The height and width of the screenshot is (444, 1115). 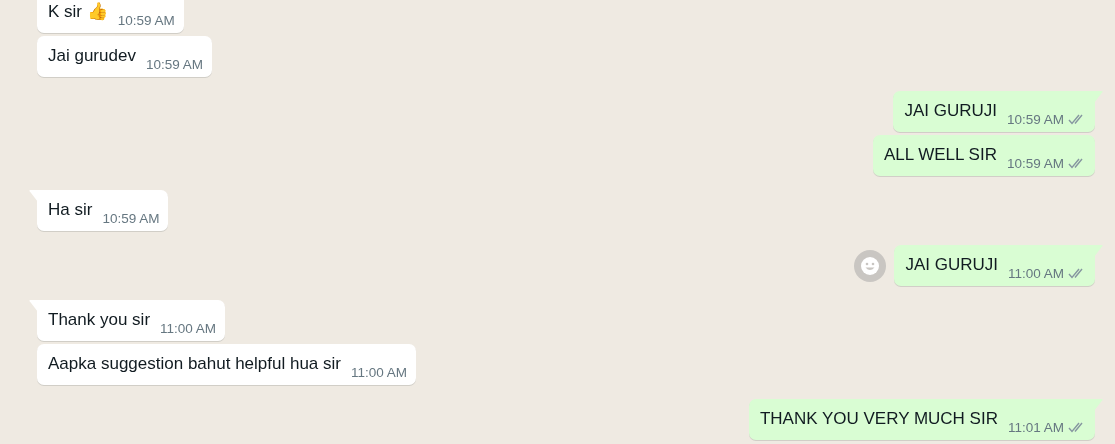 I want to click on message-text: THANK YOU VERY MUCH SIR, so click(x=878, y=419).